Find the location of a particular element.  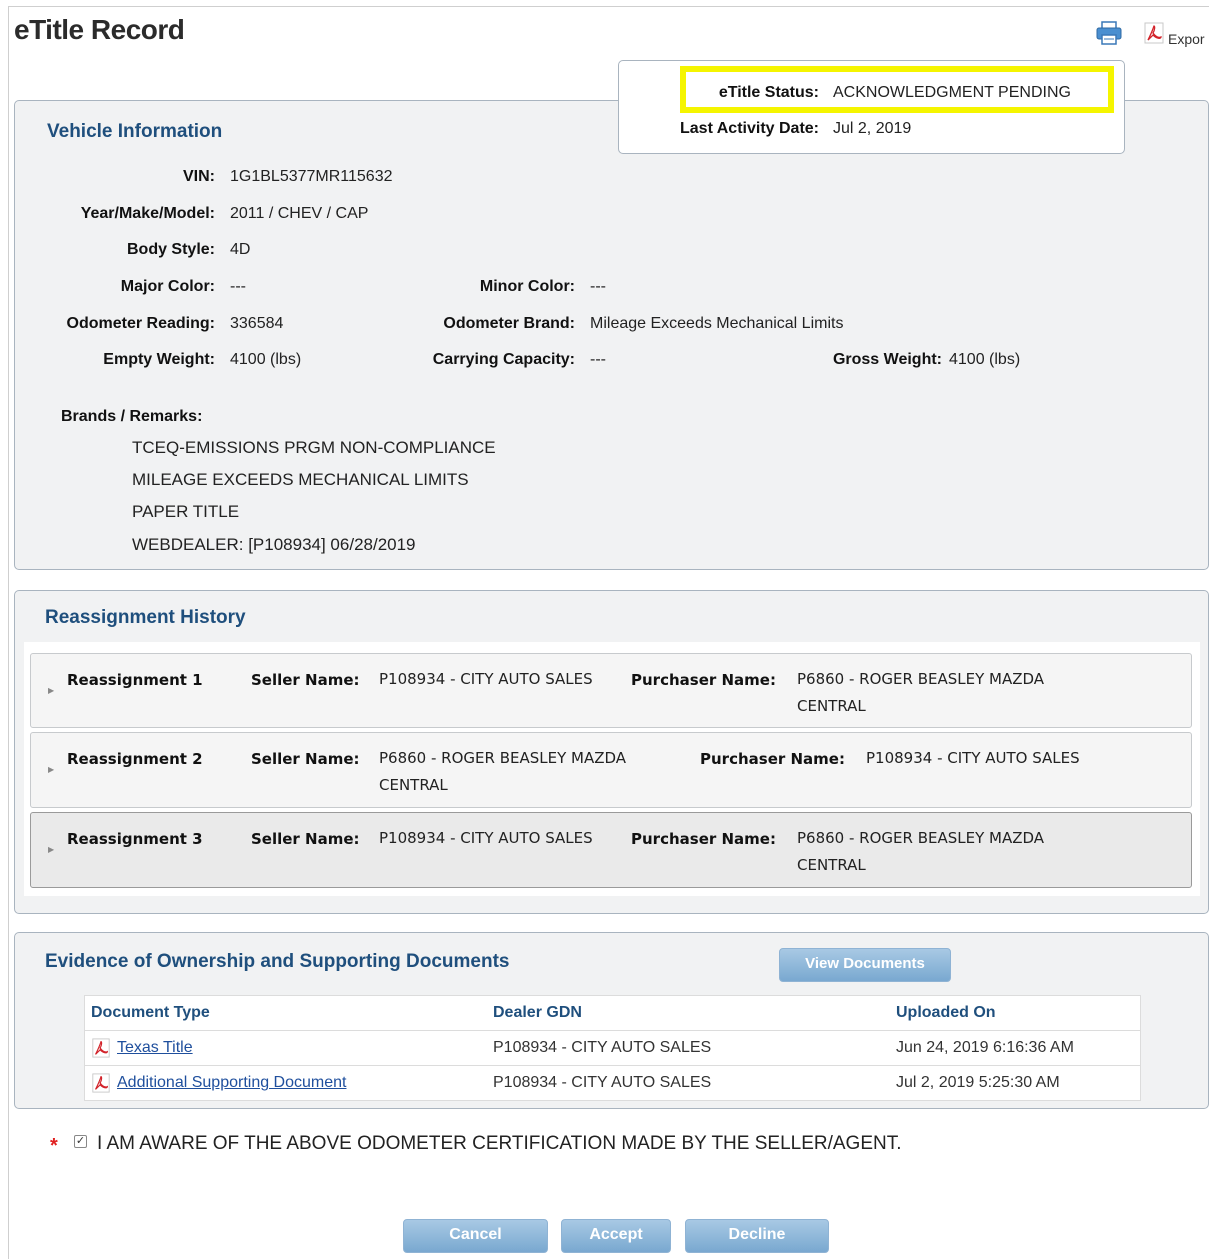

reassignment-title-label: Reassignment 3 is located at coordinates (135, 839).